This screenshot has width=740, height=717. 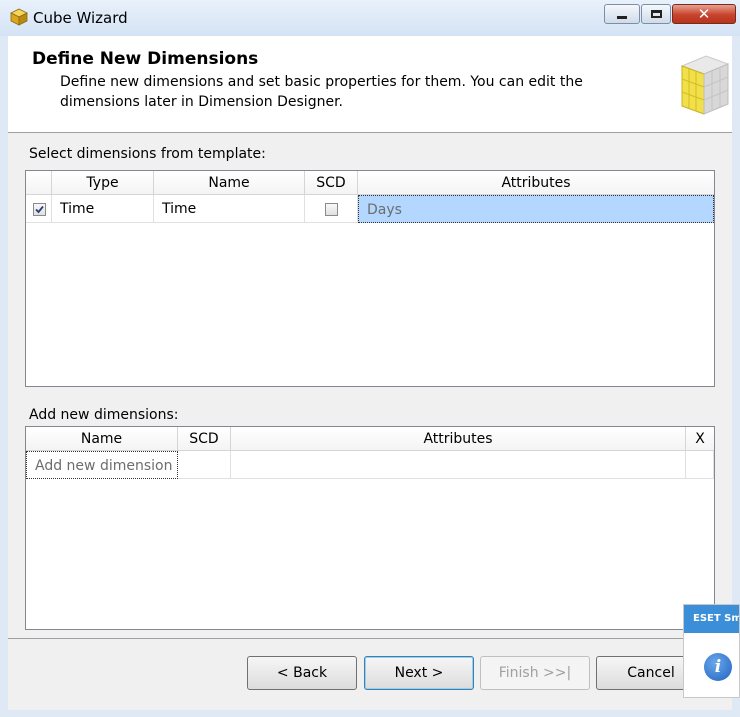 What do you see at coordinates (302, 673) in the screenshot?
I see `back-button: < Back` at bounding box center [302, 673].